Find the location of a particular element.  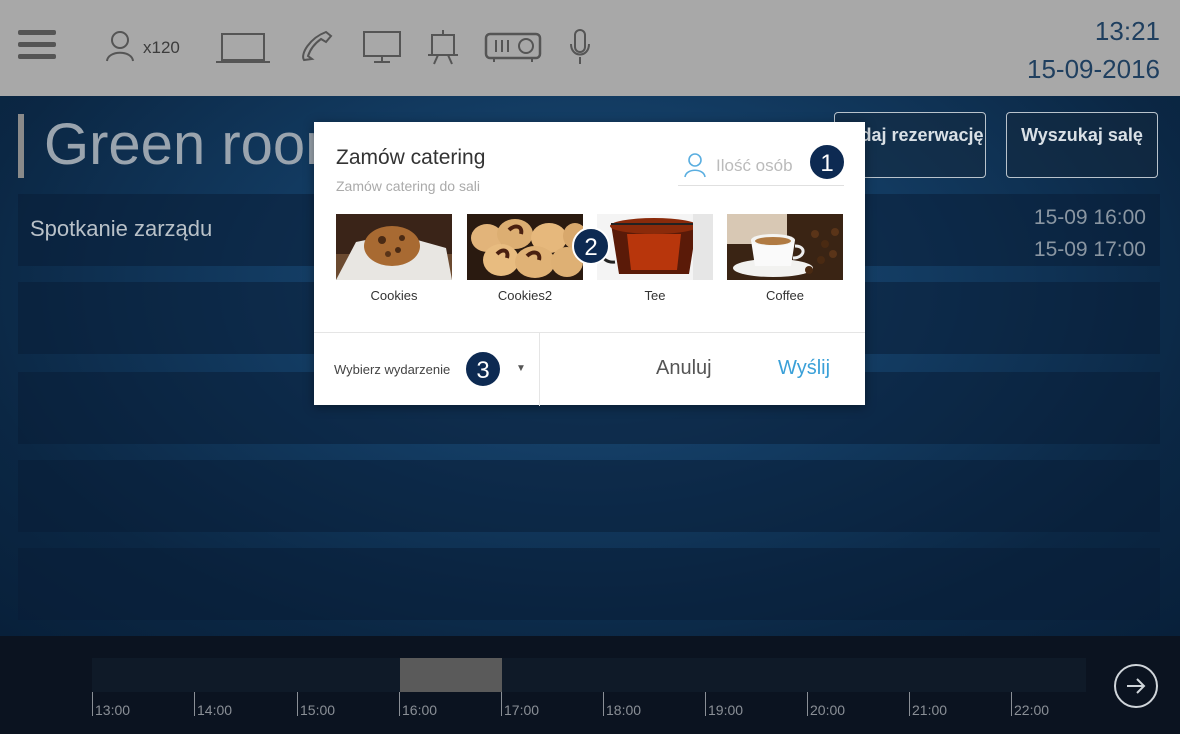

callout-badge: 3 is located at coordinates (483, 369).